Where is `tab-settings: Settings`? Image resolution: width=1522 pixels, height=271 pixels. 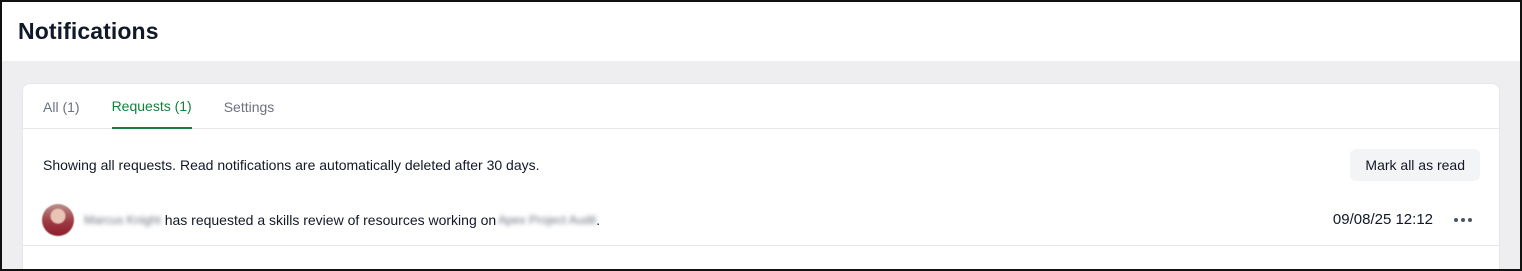 tab-settings: Settings is located at coordinates (249, 106).